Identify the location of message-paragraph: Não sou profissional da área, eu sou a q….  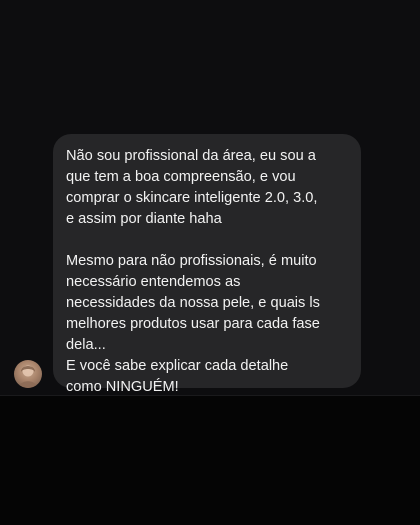
(192, 187).